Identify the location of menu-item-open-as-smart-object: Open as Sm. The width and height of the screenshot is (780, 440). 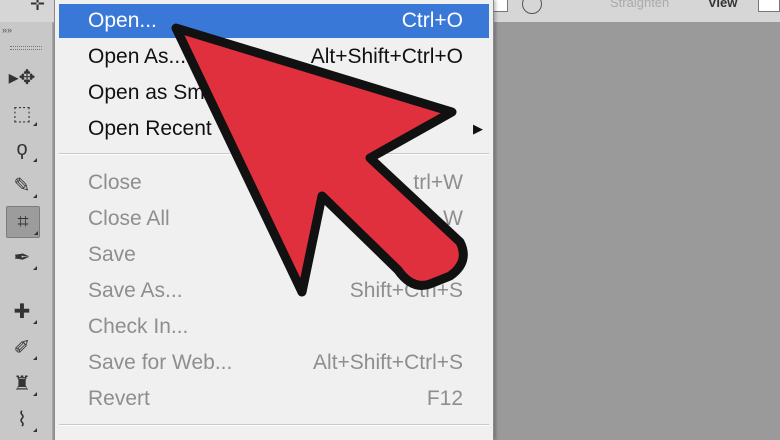
(274, 93).